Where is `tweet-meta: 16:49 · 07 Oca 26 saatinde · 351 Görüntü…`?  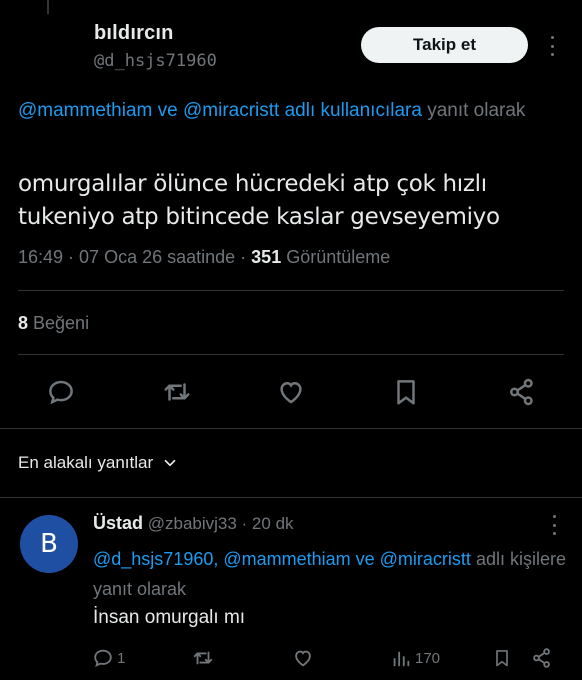 tweet-meta: 16:49 · 07 Oca 26 saatinde · 351 Görüntü… is located at coordinates (204, 257).